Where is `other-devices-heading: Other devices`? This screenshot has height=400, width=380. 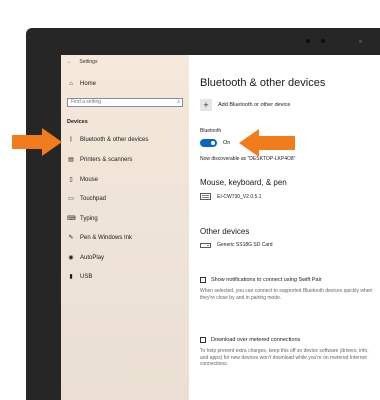
other-devices-heading: Other devices is located at coordinates (225, 231).